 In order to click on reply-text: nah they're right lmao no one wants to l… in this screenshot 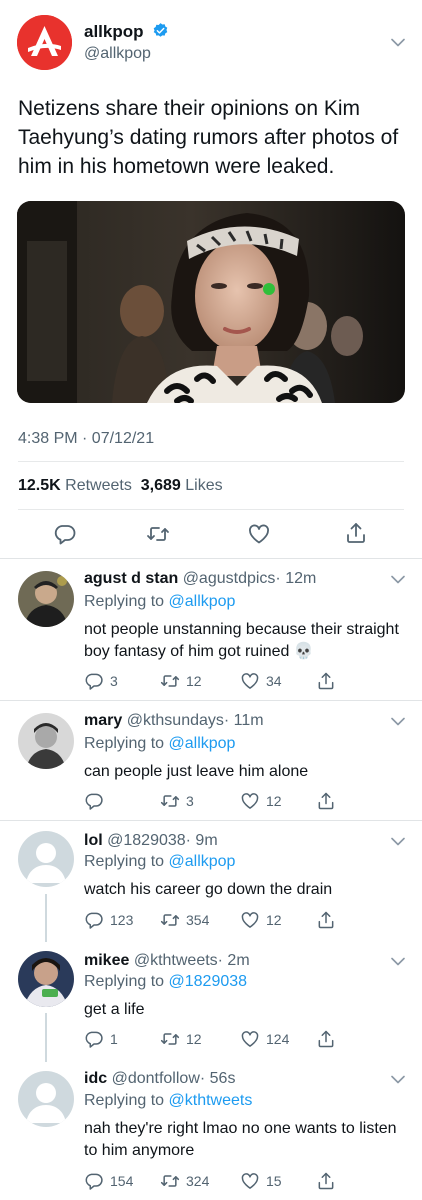, I will do `click(240, 1139)`.